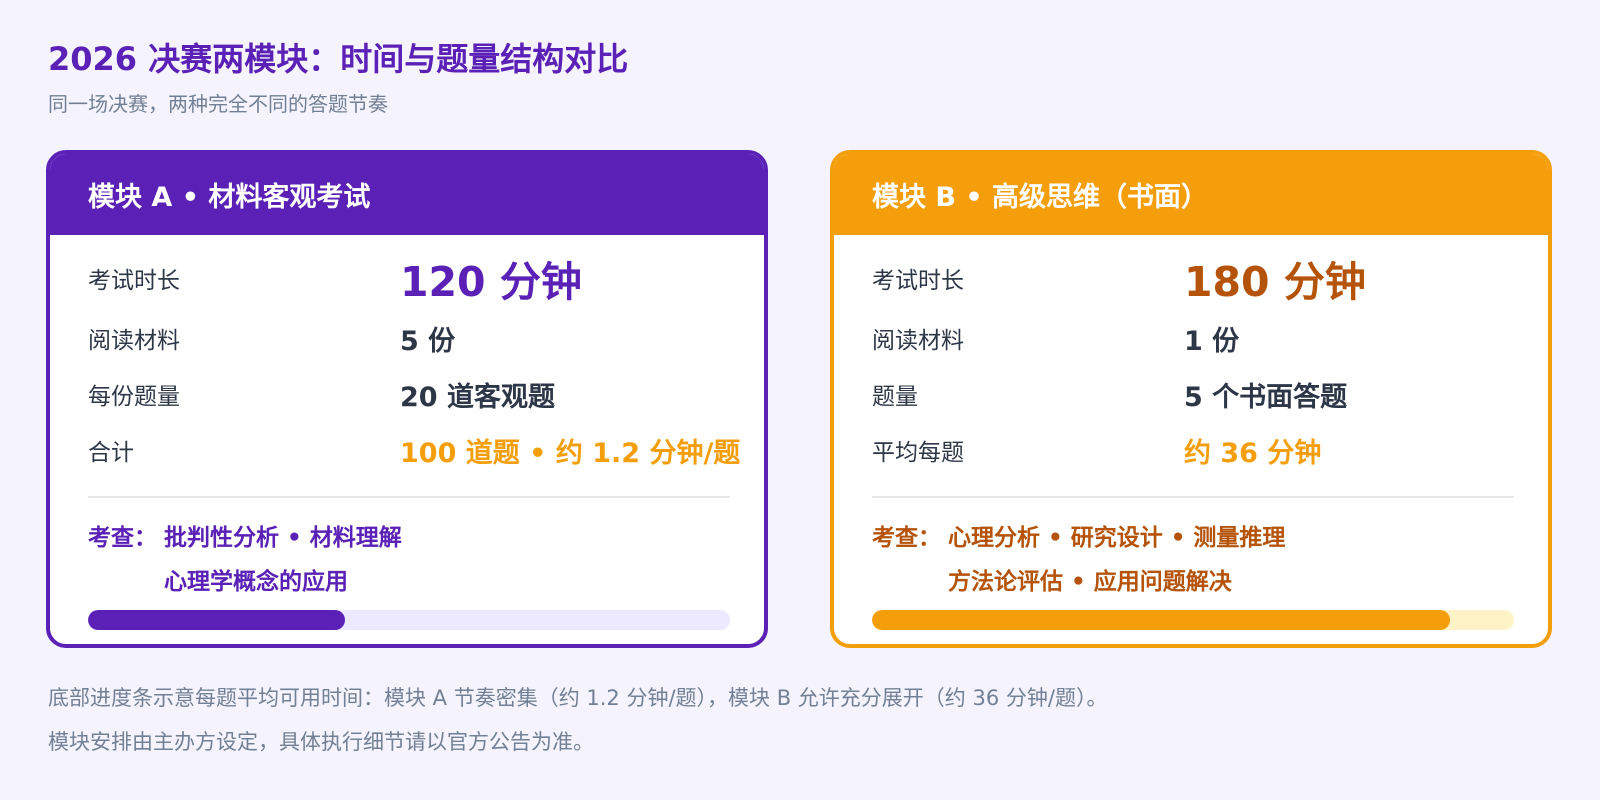 The width and height of the screenshot is (1600, 800). Describe the element at coordinates (256, 582) in the screenshot. I see `focus-line: 心理学概念的应用` at that location.